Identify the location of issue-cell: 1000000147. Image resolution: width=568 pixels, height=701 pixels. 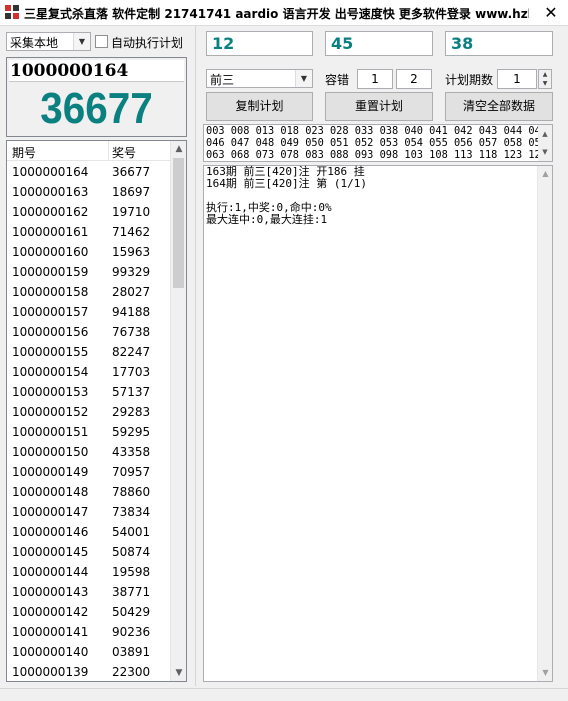
(50, 512).